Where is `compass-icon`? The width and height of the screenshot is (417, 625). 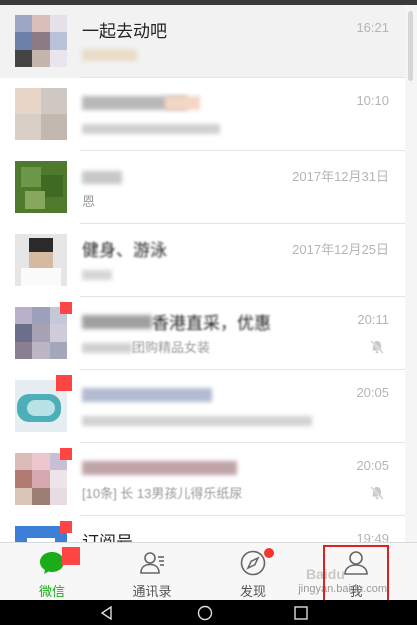
compass-icon is located at coordinates (253, 563).